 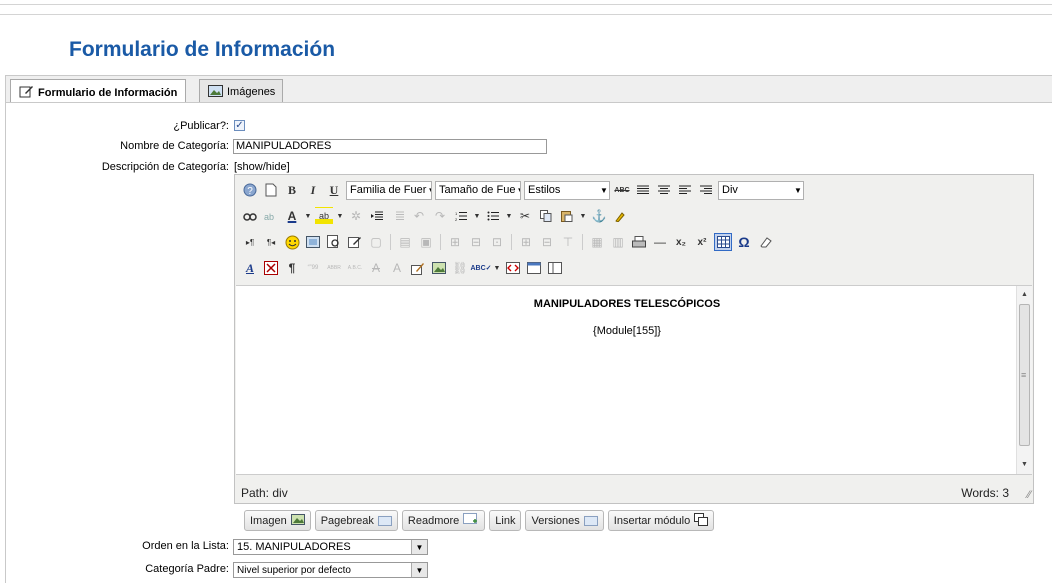 What do you see at coordinates (639, 242) in the screenshot?
I see `print-icon` at bounding box center [639, 242].